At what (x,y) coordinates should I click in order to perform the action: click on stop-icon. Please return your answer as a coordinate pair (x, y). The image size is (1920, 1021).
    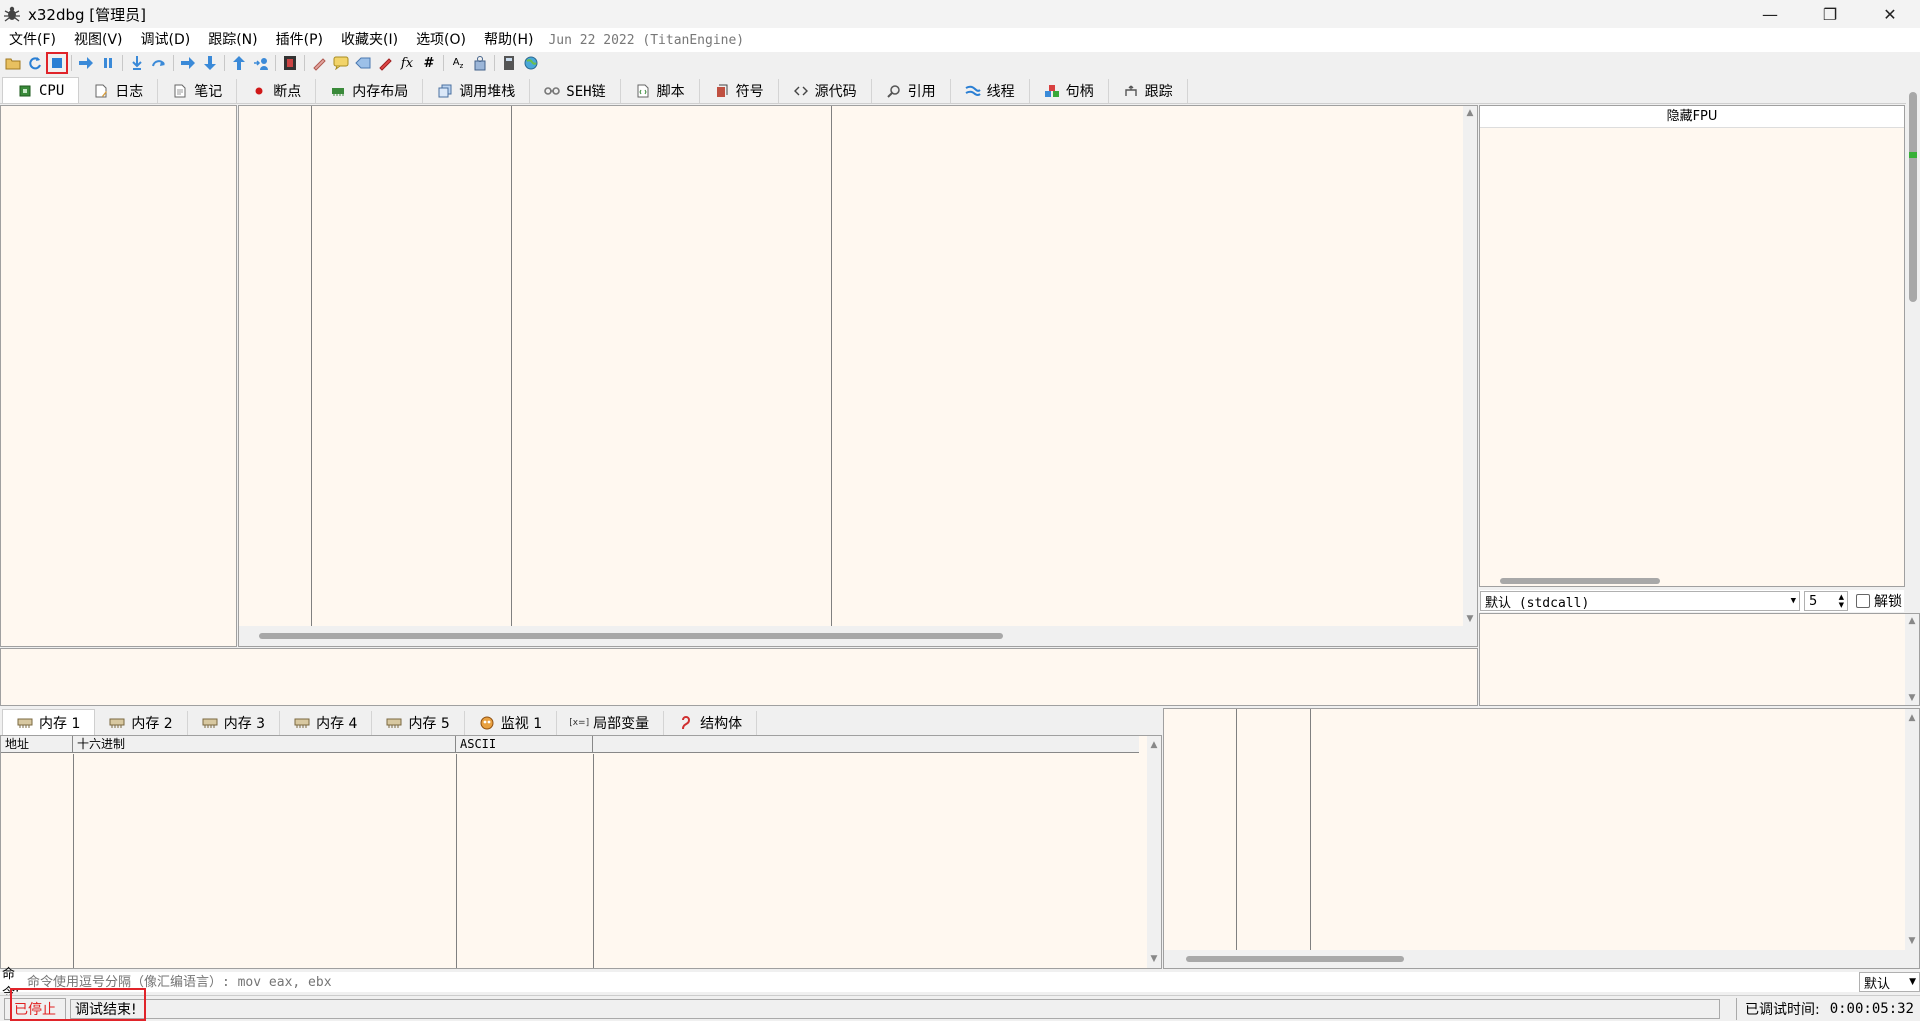
    Looking at the image, I should click on (57, 63).